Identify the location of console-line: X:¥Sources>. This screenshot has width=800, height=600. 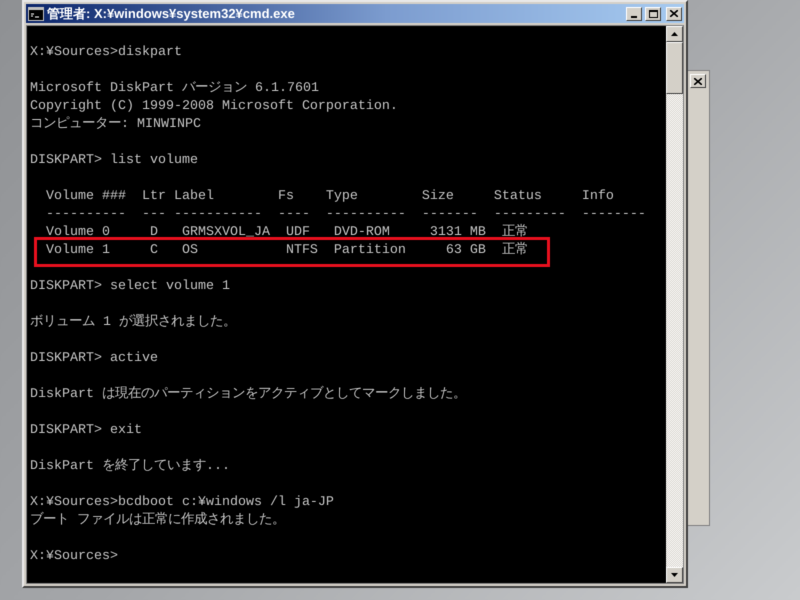
(74, 556).